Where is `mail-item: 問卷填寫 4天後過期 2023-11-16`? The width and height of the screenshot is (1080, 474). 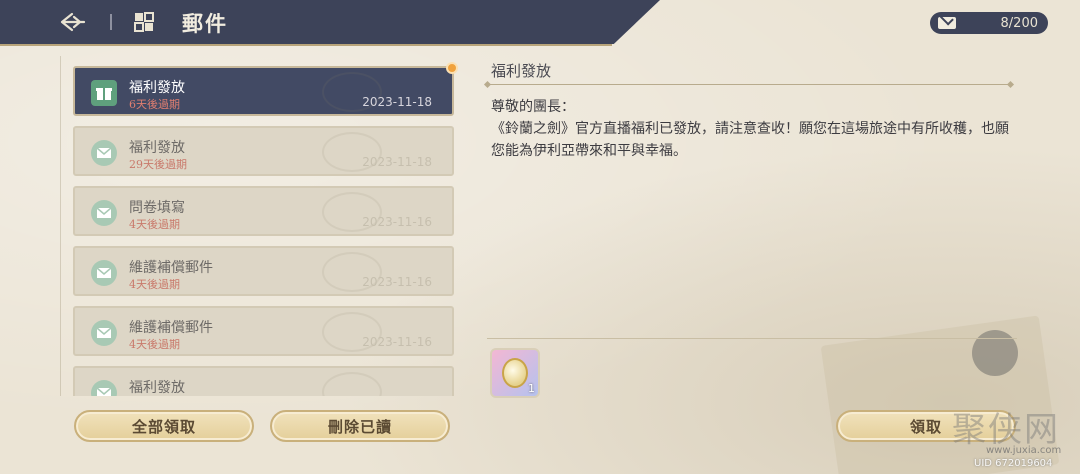
mail-item: 問卷填寫 4天後過期 2023-11-16 is located at coordinates (263, 211).